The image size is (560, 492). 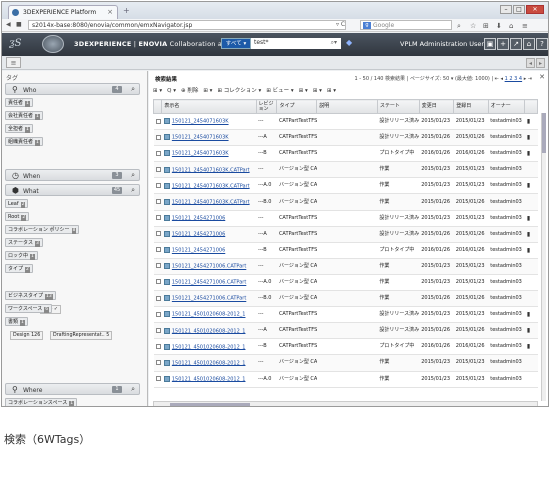 What do you see at coordinates (506, 106) in the screenshot?
I see `column-header: オーナー` at bounding box center [506, 106].